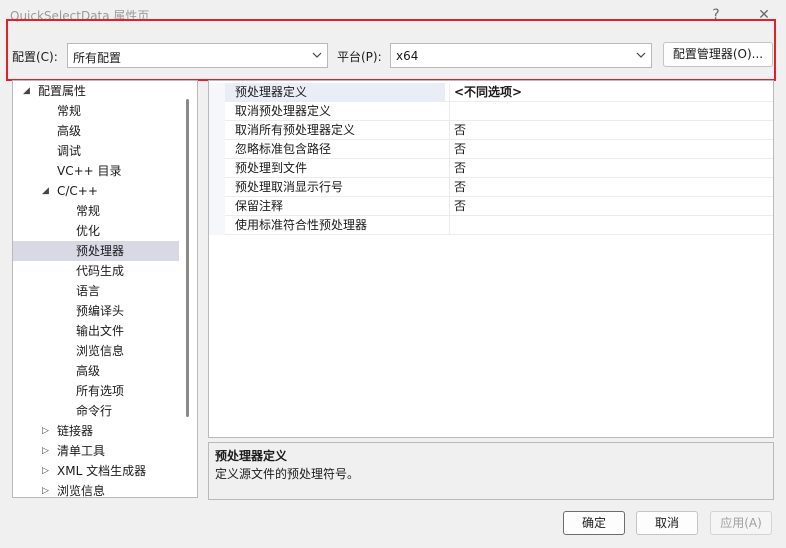 This screenshot has height=548, width=786. Describe the element at coordinates (667, 523) in the screenshot. I see `cancel-button: 取消` at that location.